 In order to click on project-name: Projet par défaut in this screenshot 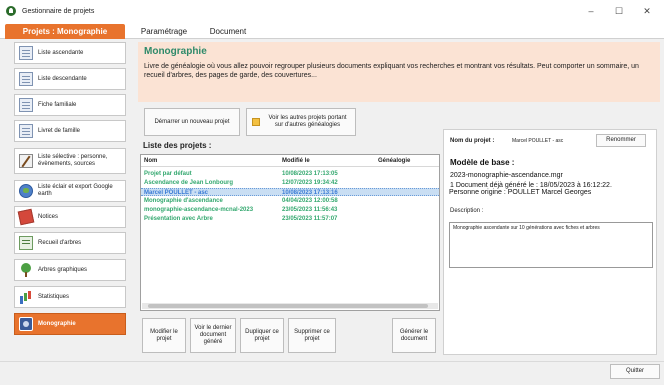, I will do `click(168, 174)`.